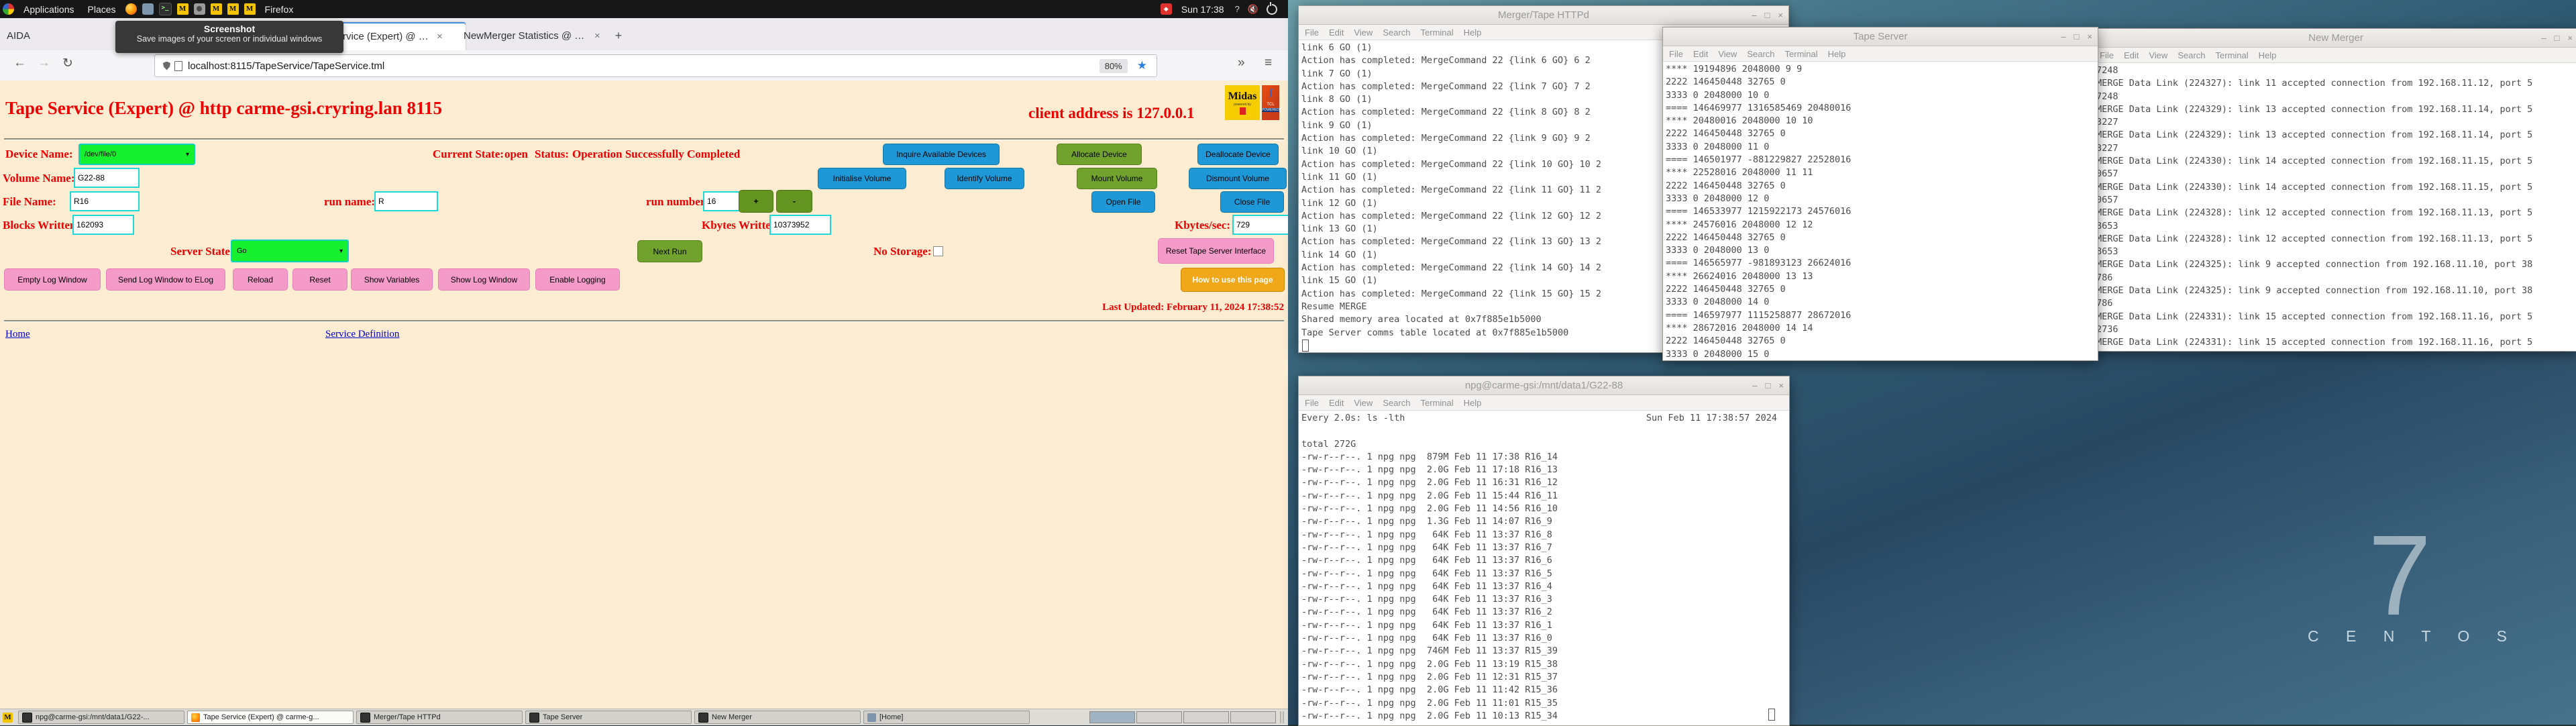 This screenshot has height=726, width=2576. What do you see at coordinates (794, 202) in the screenshot?
I see `run-number-decrement-button: -` at bounding box center [794, 202].